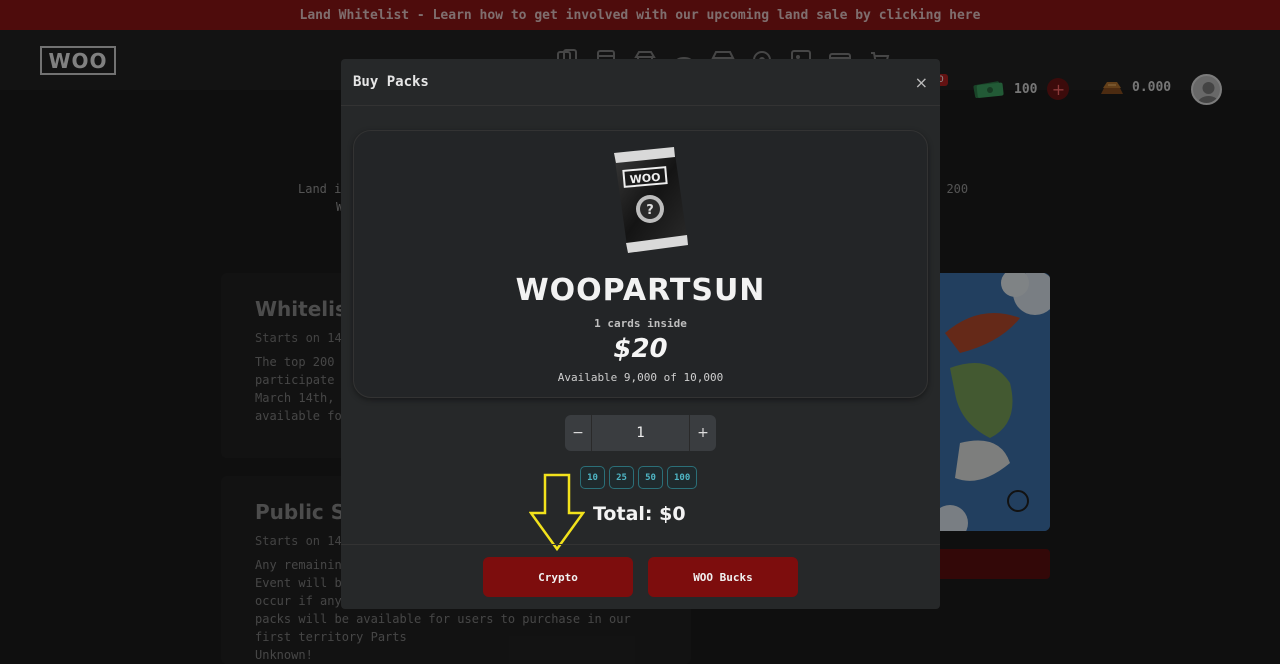  What do you see at coordinates (651, 200) in the screenshot?
I see `pack-image: WOO ?` at bounding box center [651, 200].